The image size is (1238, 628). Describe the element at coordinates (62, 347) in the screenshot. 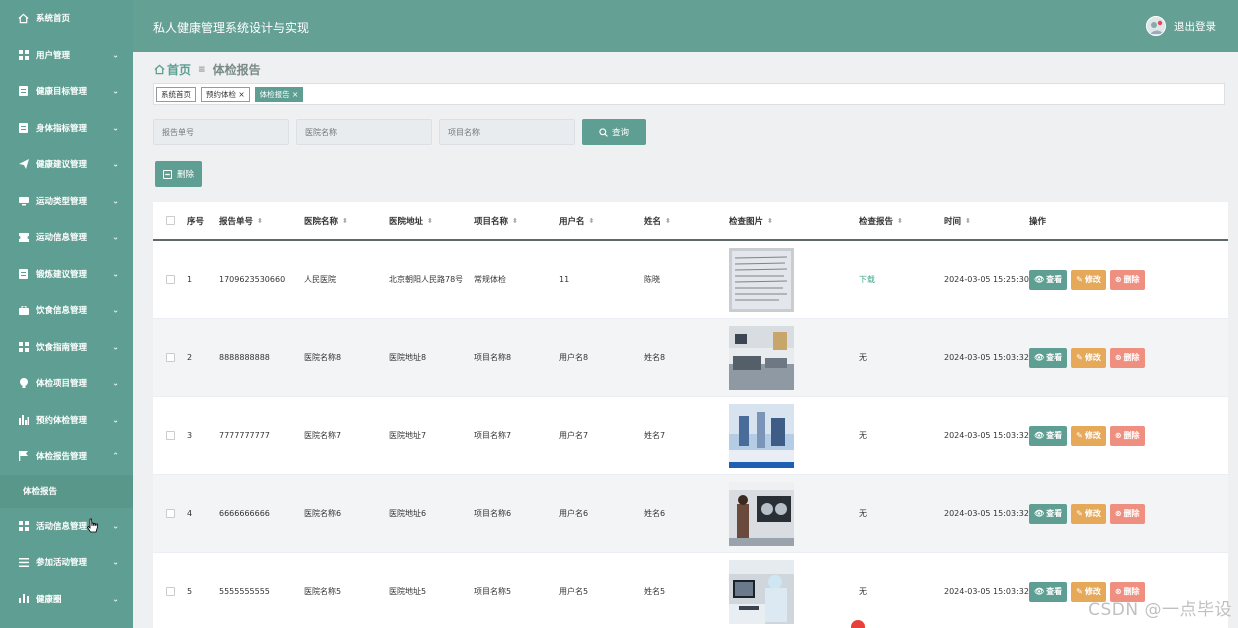

I see `sidebar-item-label: 饮食指南管理` at that location.